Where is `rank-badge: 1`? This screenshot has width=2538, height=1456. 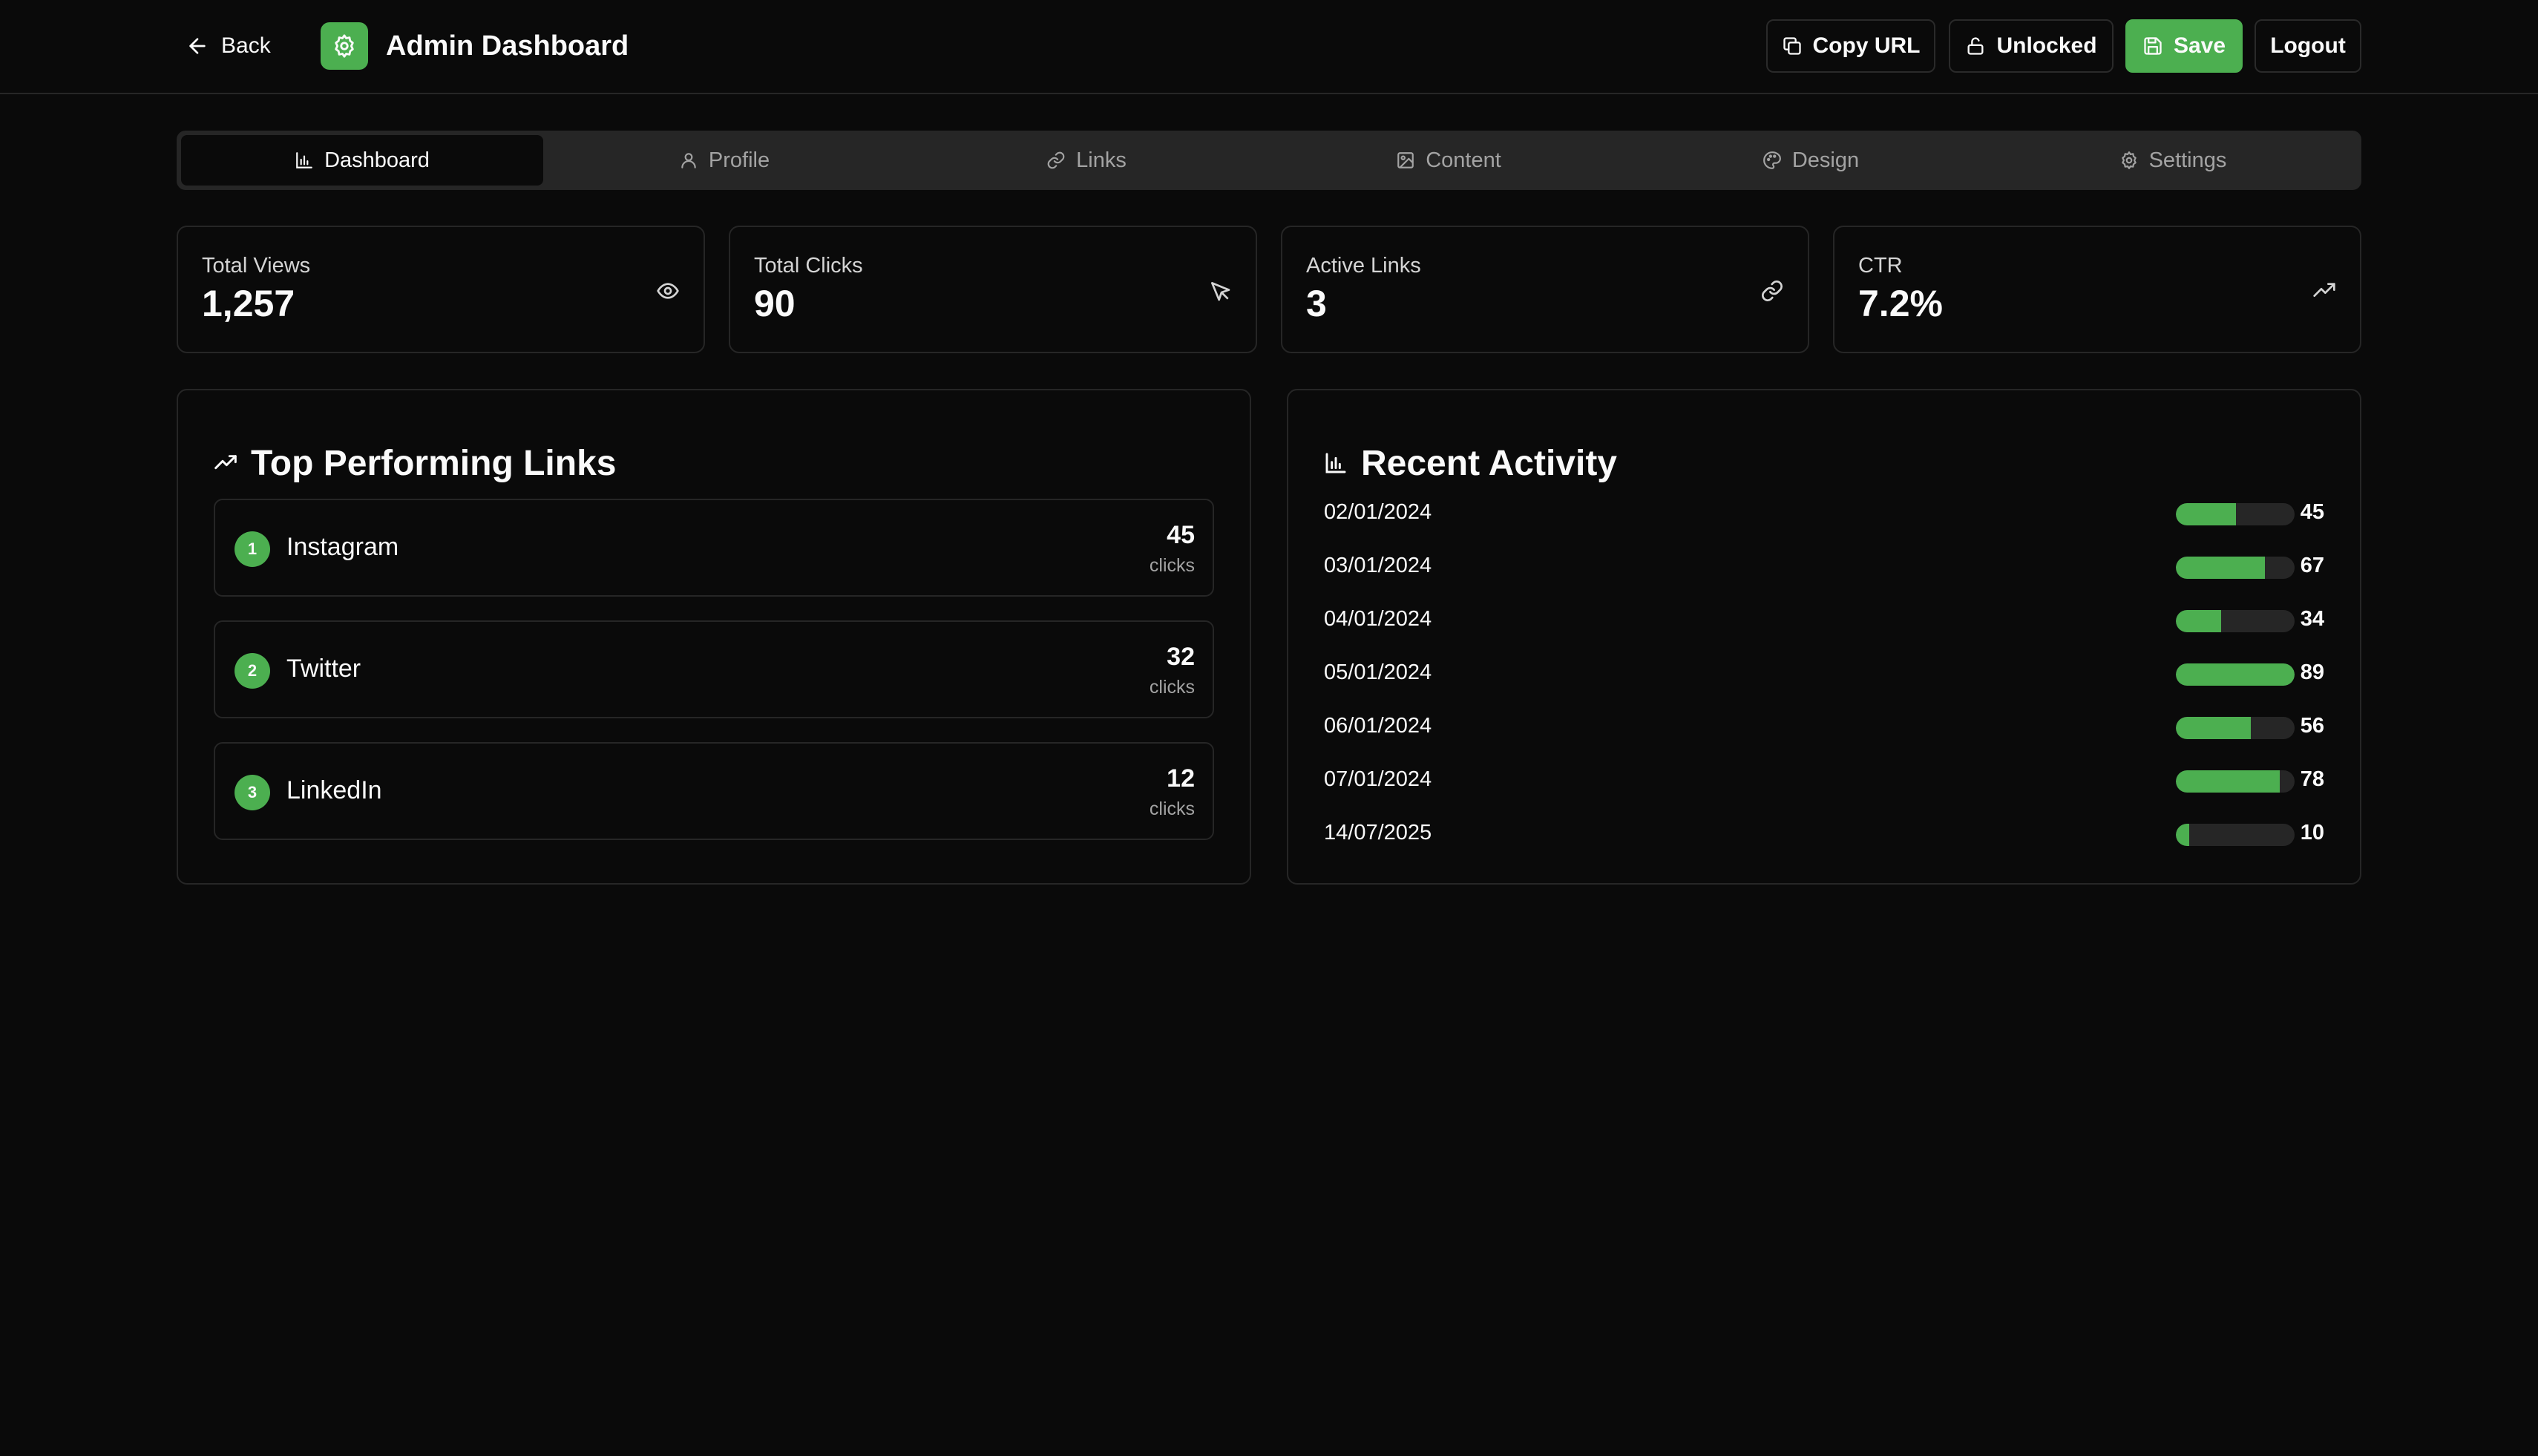 rank-badge: 1 is located at coordinates (252, 549).